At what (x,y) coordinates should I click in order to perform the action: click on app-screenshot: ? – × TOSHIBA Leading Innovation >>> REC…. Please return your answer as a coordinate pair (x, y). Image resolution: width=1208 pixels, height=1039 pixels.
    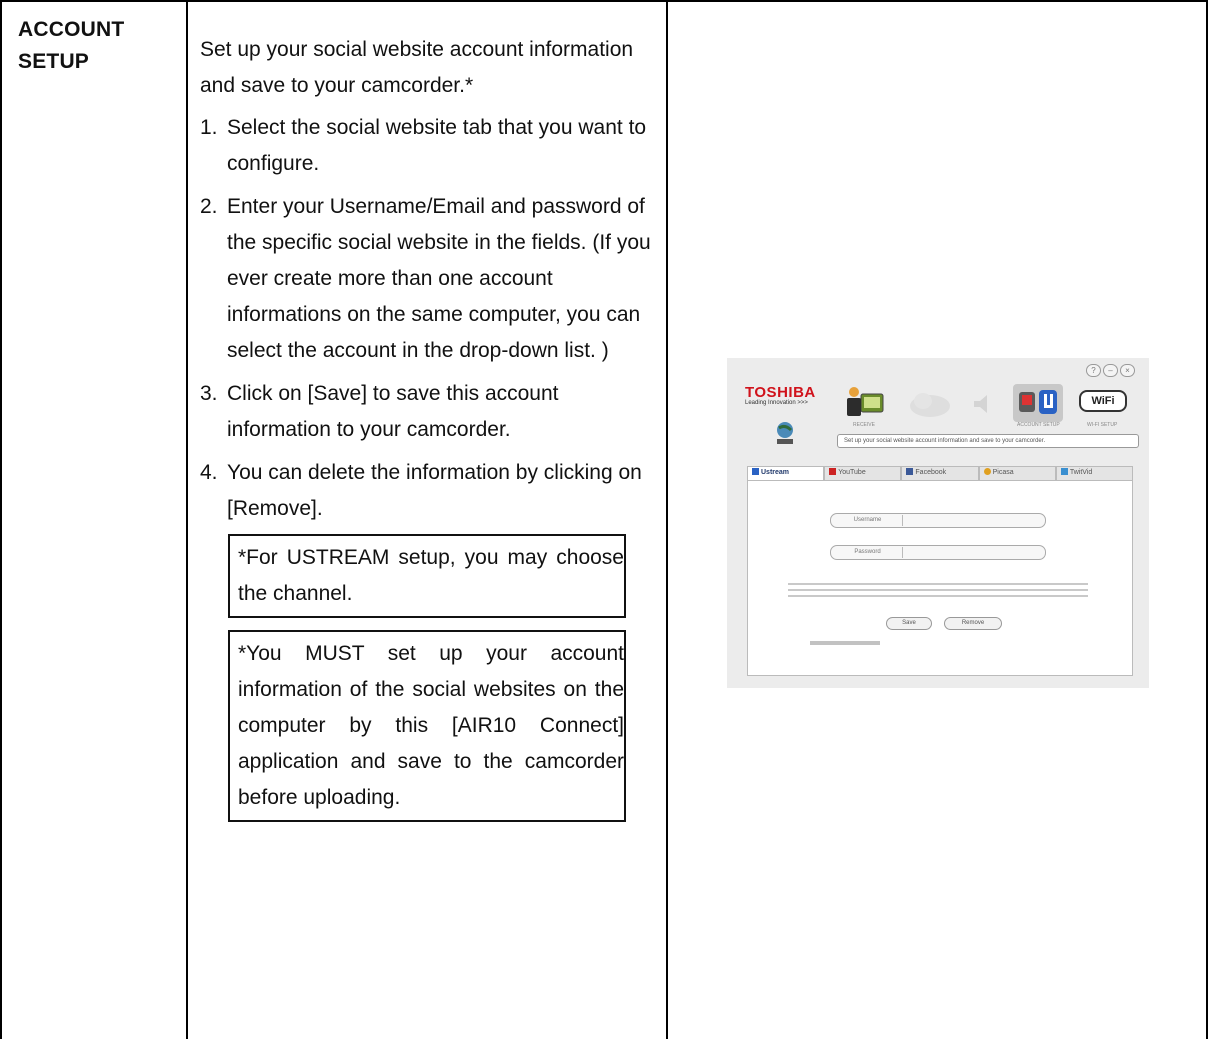
    Looking at the image, I should click on (938, 523).